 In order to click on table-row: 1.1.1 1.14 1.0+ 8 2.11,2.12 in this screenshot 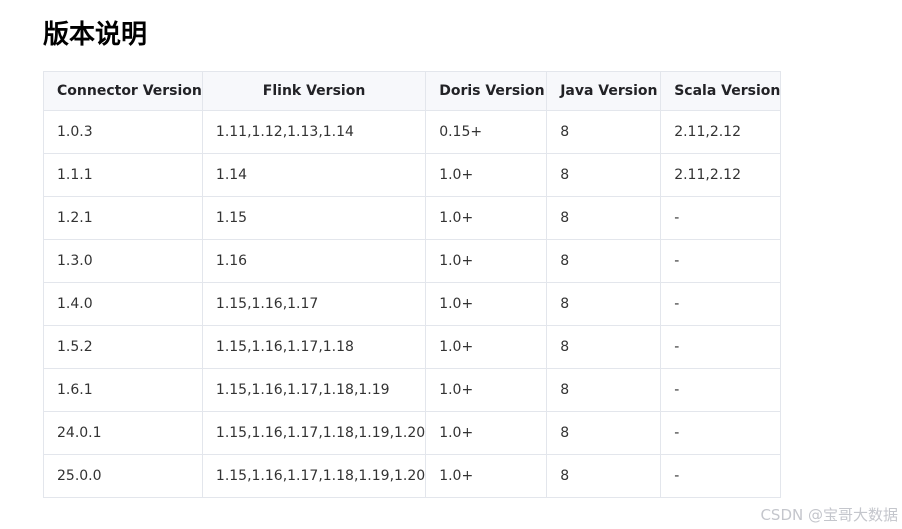, I will do `click(412, 175)`.